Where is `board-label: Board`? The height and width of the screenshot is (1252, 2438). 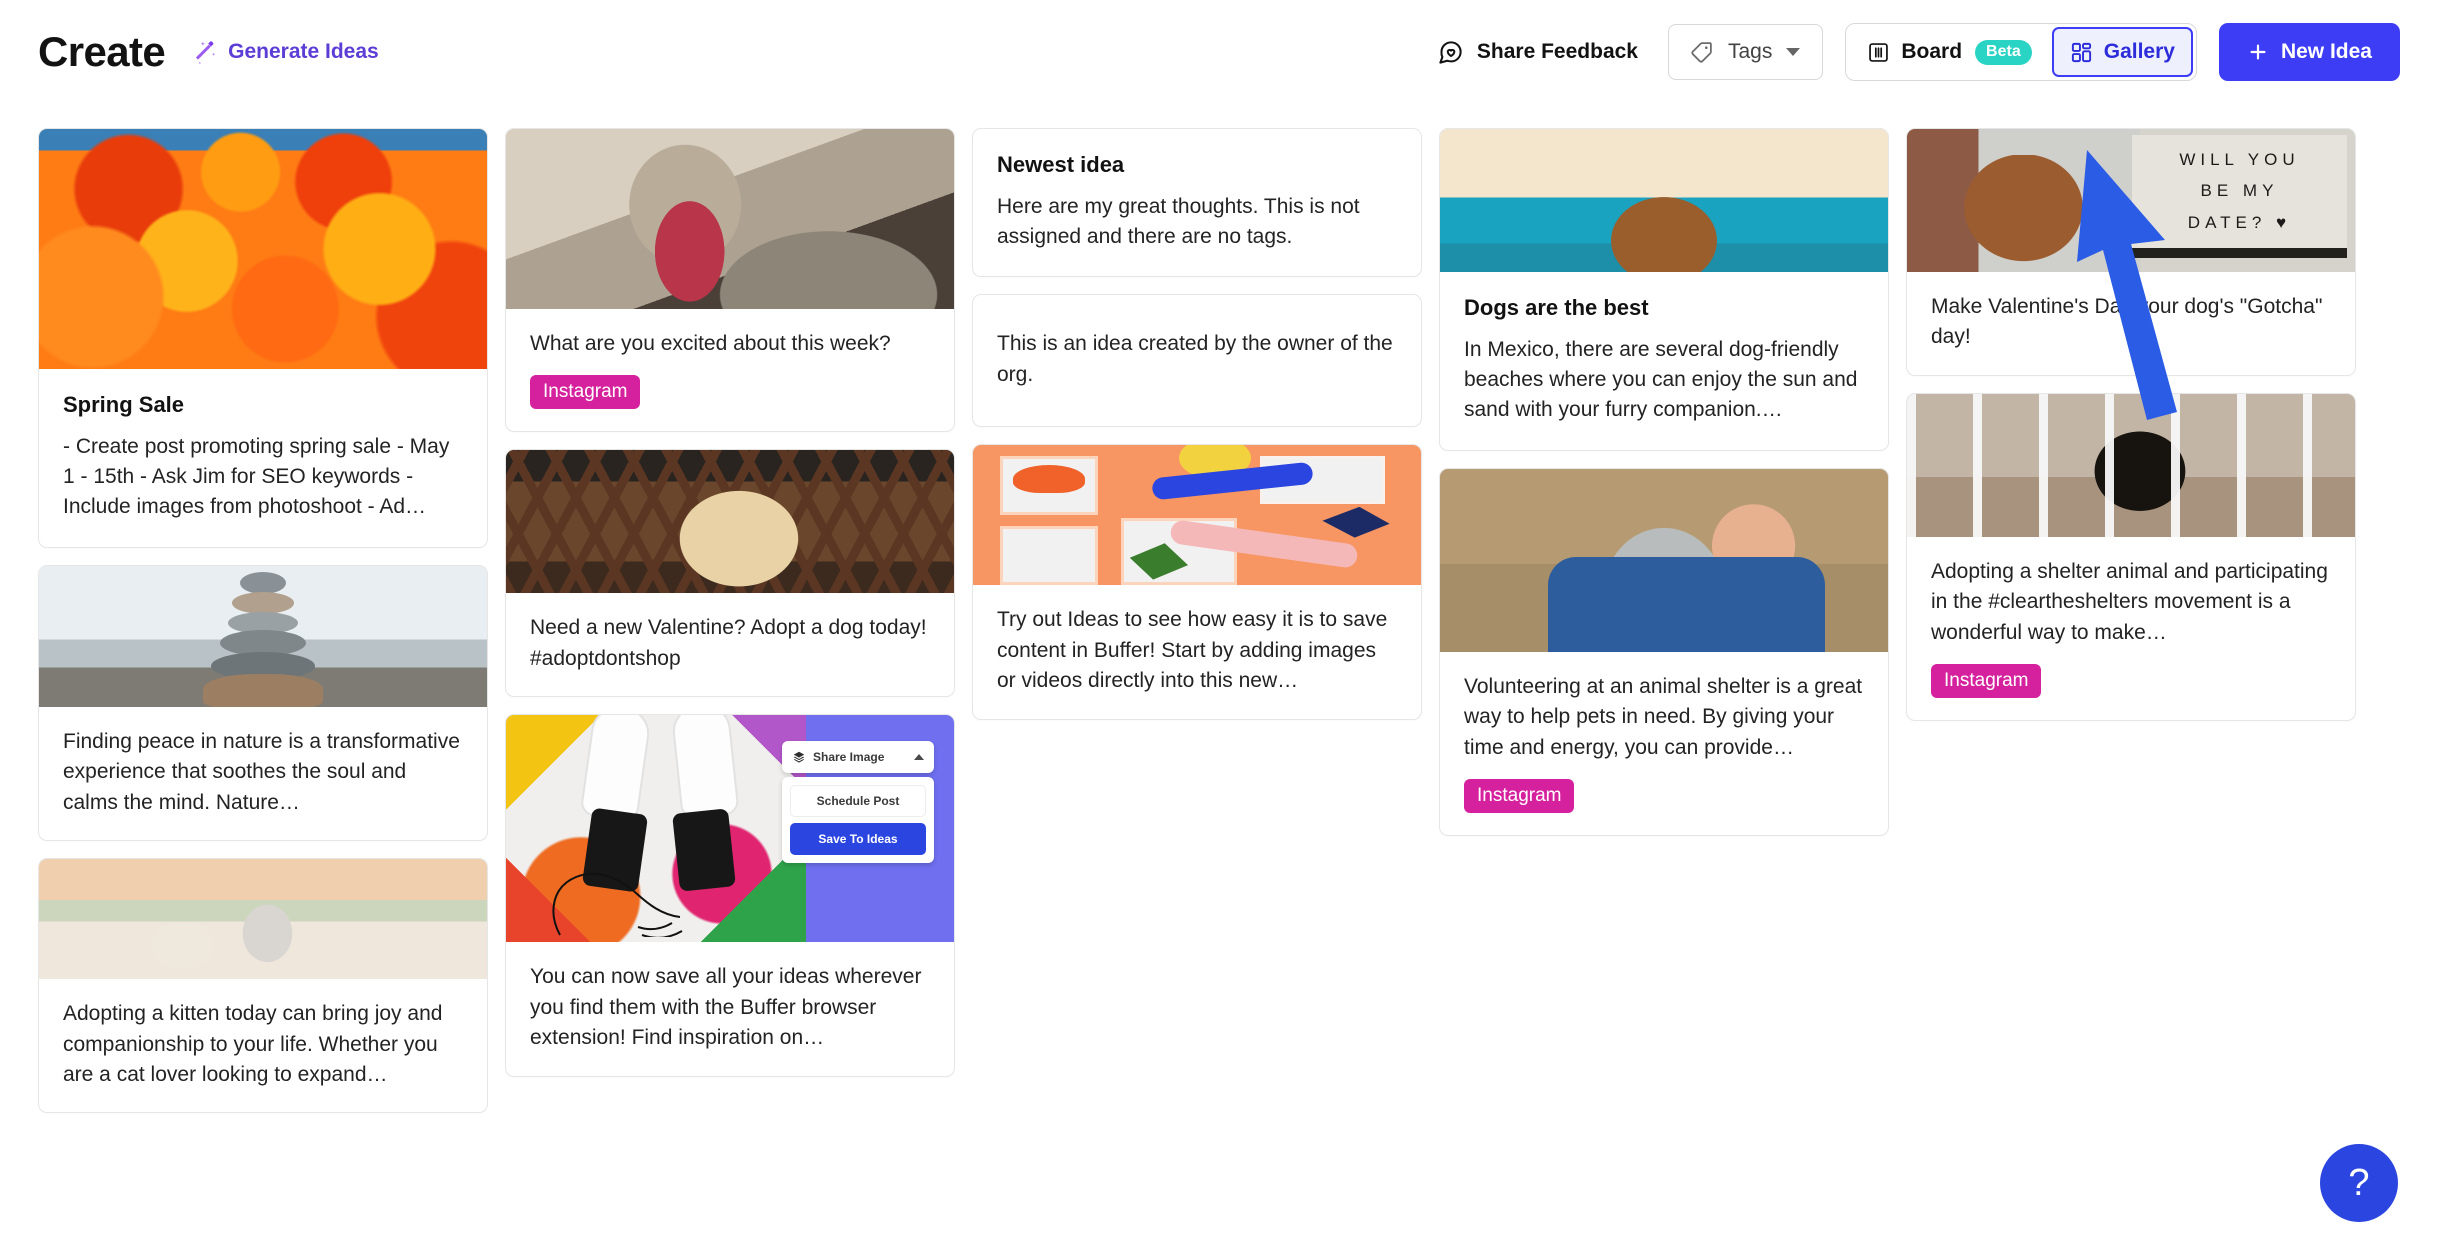
board-label: Board is located at coordinates (1932, 51).